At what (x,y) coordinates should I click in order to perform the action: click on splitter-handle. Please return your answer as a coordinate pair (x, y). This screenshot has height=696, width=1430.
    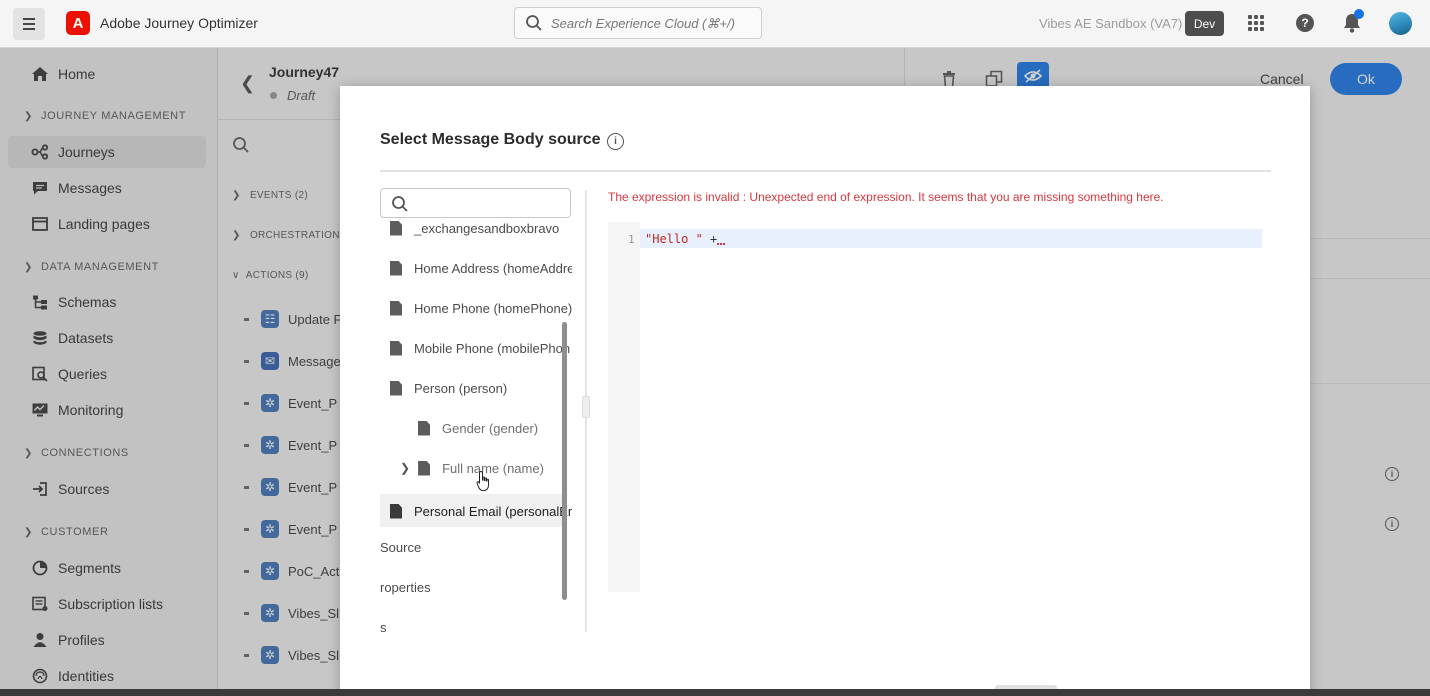
    Looking at the image, I should click on (586, 407).